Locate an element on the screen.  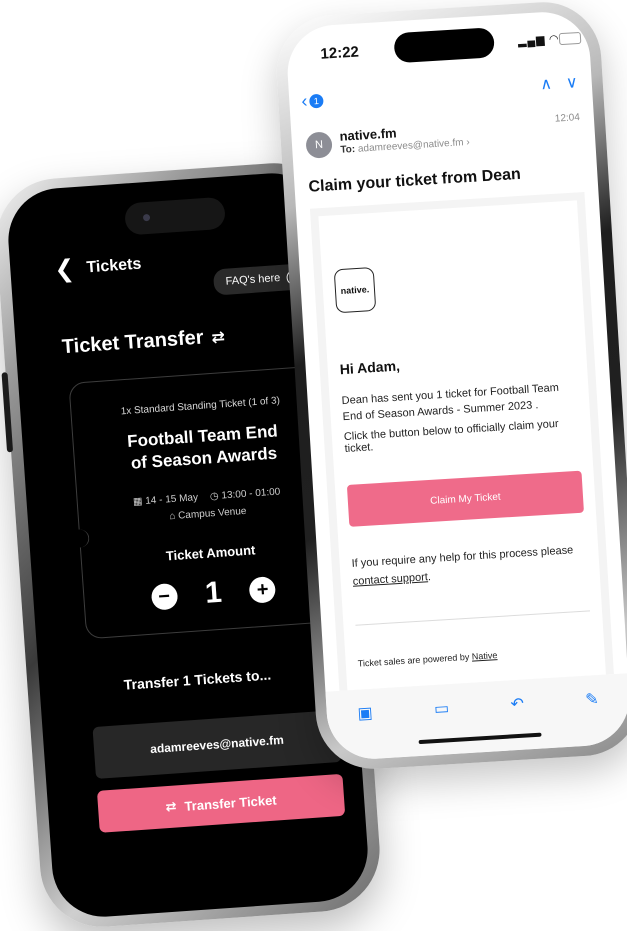
claim-ticket-button: Claim My Ticket is located at coordinates (465, 498).